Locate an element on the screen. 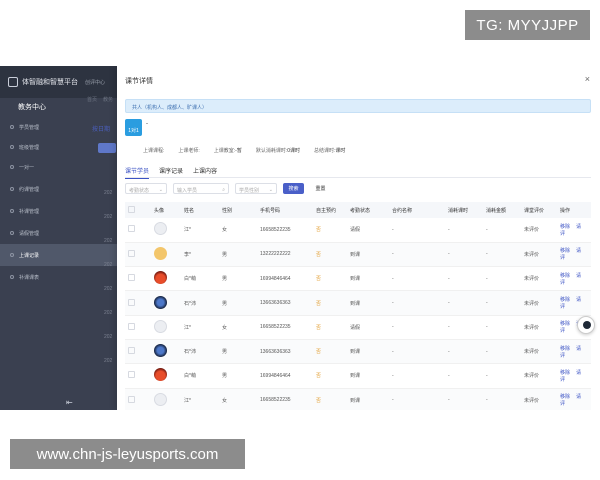  modal-title: 课节详情 is located at coordinates (139, 81).